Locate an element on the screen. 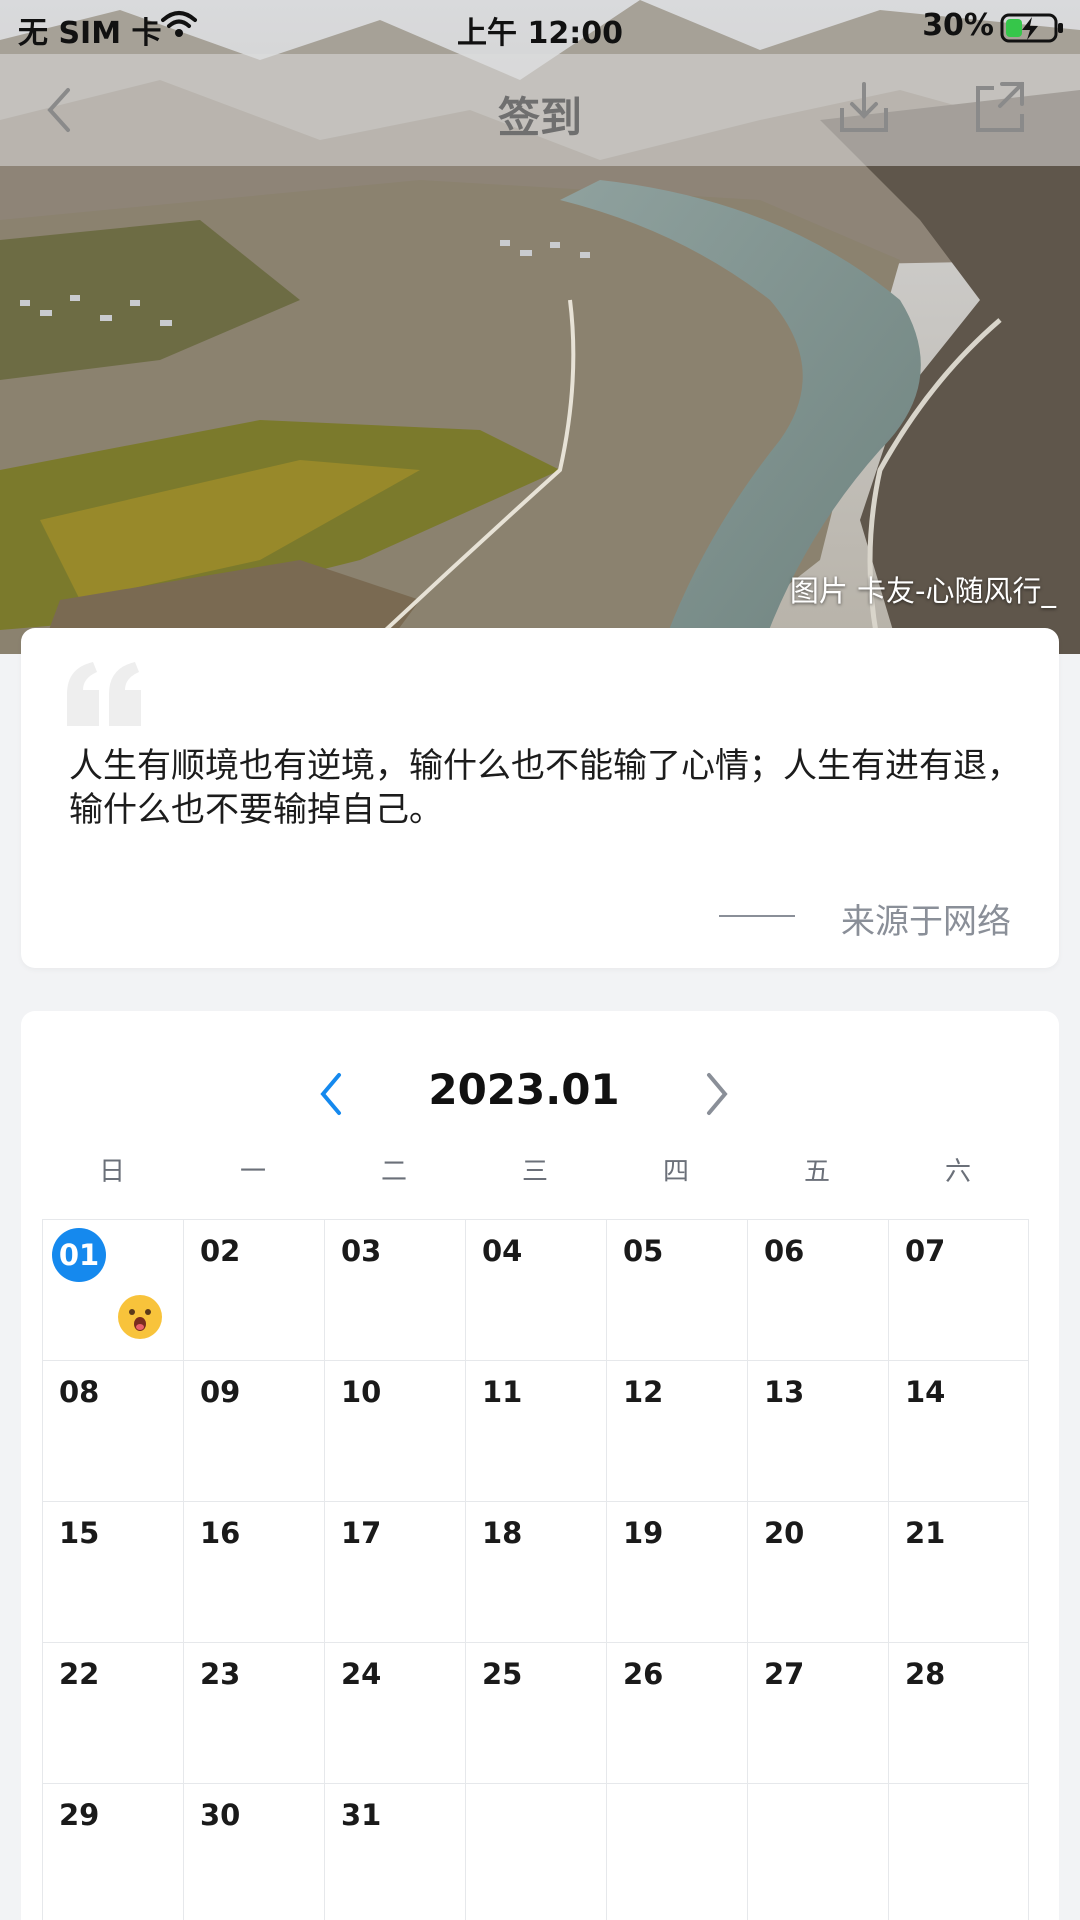 Image resolution: width=1080 pixels, height=1920 pixels. calendar-day-cell: 31 is located at coordinates (394, 1851).